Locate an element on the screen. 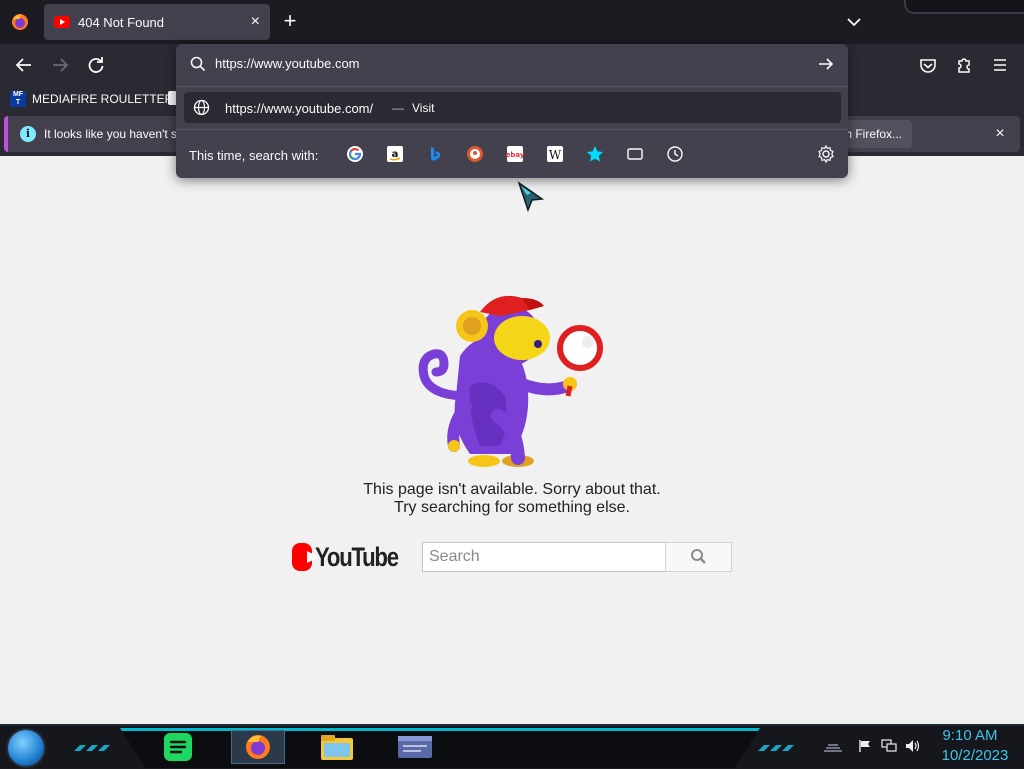 The image size is (1024, 769). notification-text: It looks like you haven't s is located at coordinates (111, 134).